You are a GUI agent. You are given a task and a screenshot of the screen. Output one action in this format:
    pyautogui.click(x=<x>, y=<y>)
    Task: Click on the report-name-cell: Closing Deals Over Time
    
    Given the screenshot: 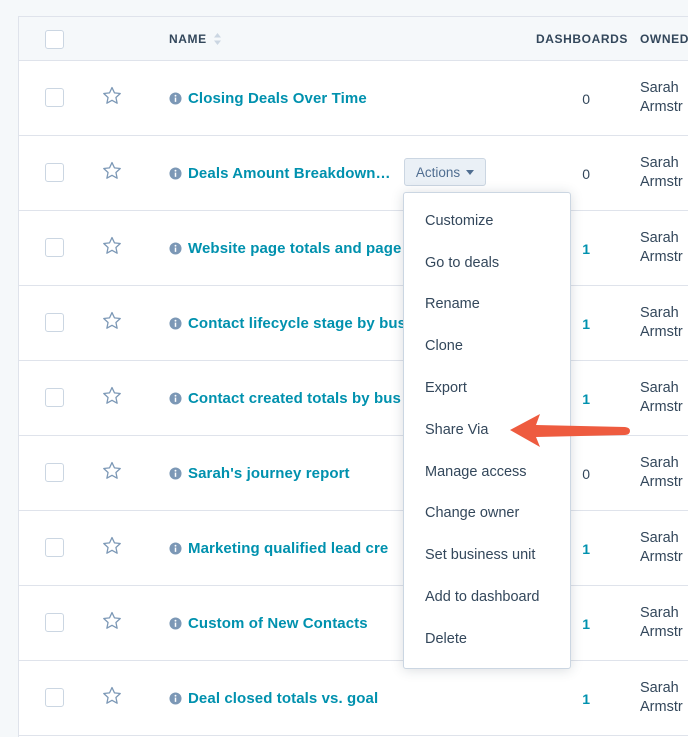 What is the action you would take?
    pyautogui.click(x=309, y=98)
    